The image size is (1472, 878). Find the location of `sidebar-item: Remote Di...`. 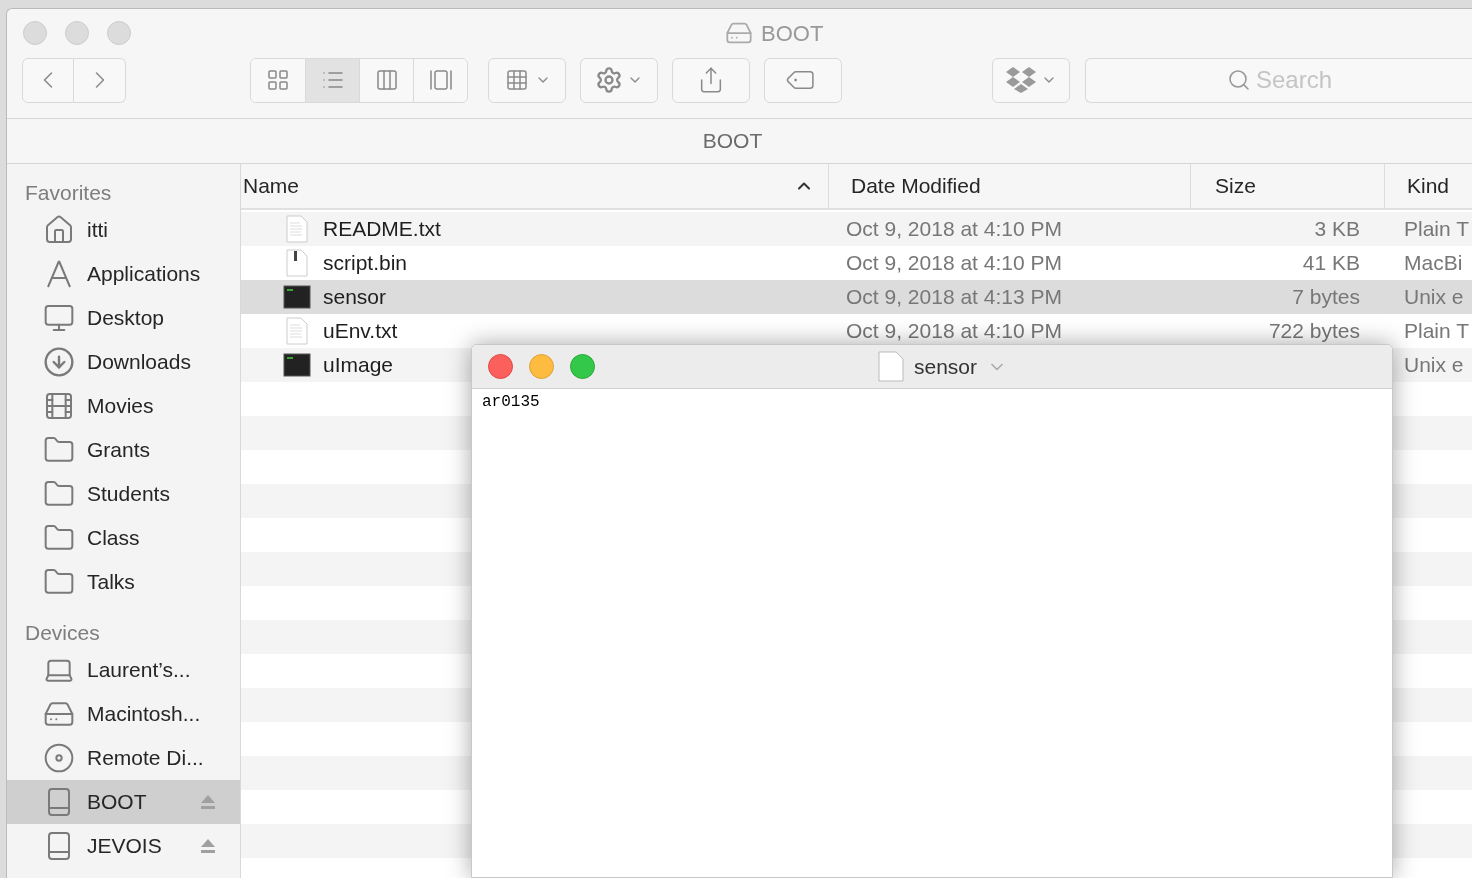

sidebar-item: Remote Di... is located at coordinates (123, 758).